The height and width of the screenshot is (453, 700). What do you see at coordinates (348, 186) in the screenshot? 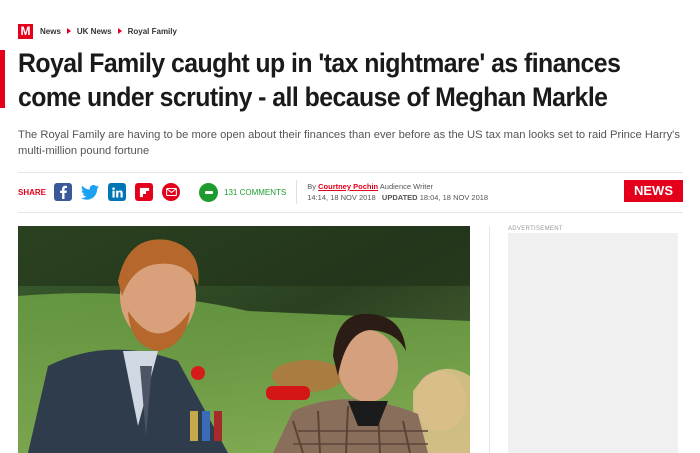
I see `author-link: Courtney Pochin` at bounding box center [348, 186].